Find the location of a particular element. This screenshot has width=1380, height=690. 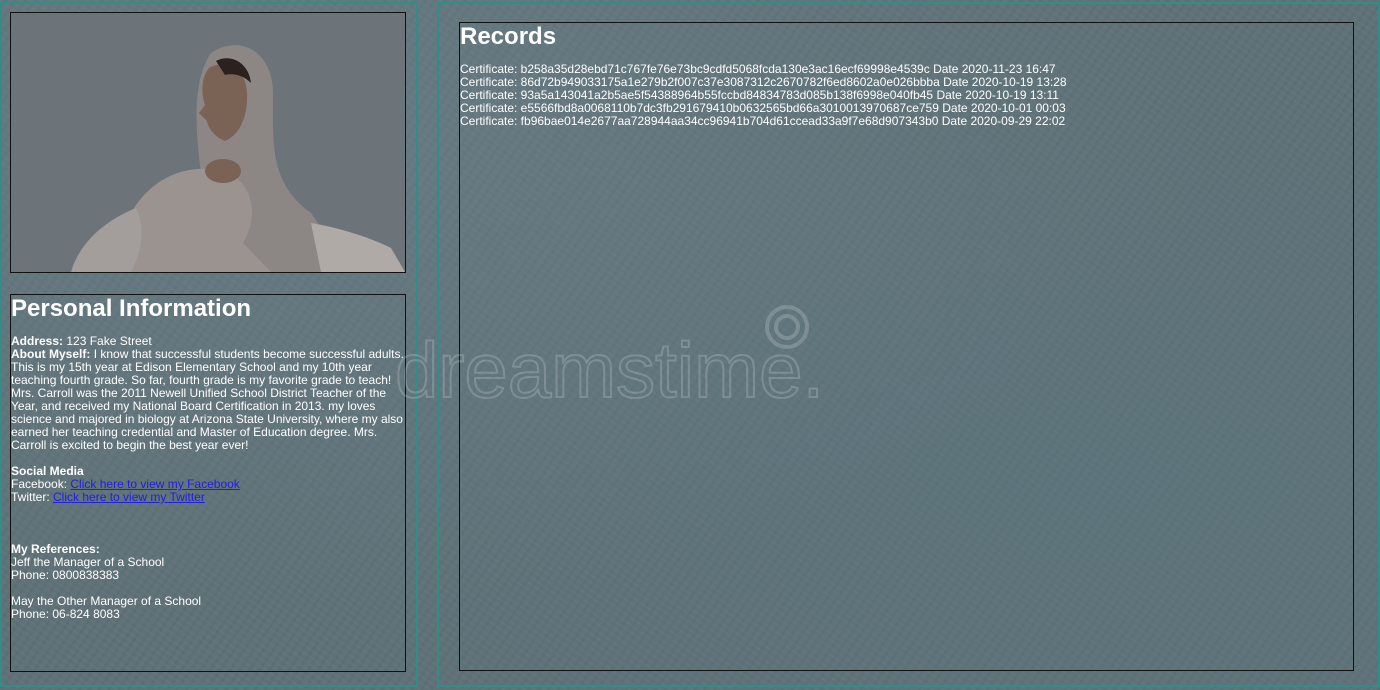

address-label: Address: is located at coordinates (37, 341).